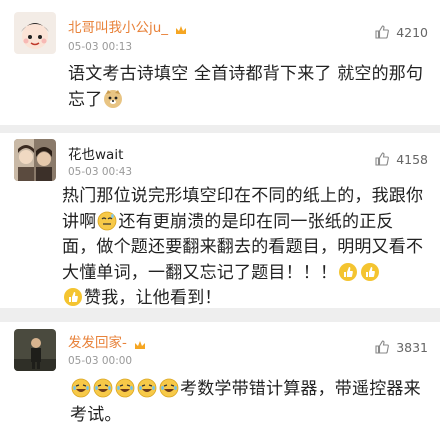 The image size is (440, 433). I want to click on like-count: 3831, so click(412, 347).